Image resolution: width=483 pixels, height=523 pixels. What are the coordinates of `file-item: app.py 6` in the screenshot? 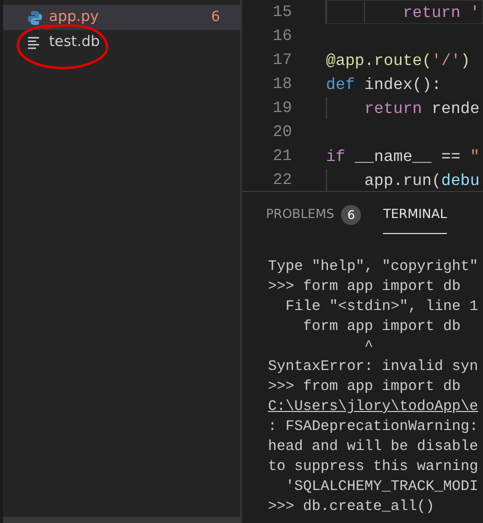 It's located at (121, 17).